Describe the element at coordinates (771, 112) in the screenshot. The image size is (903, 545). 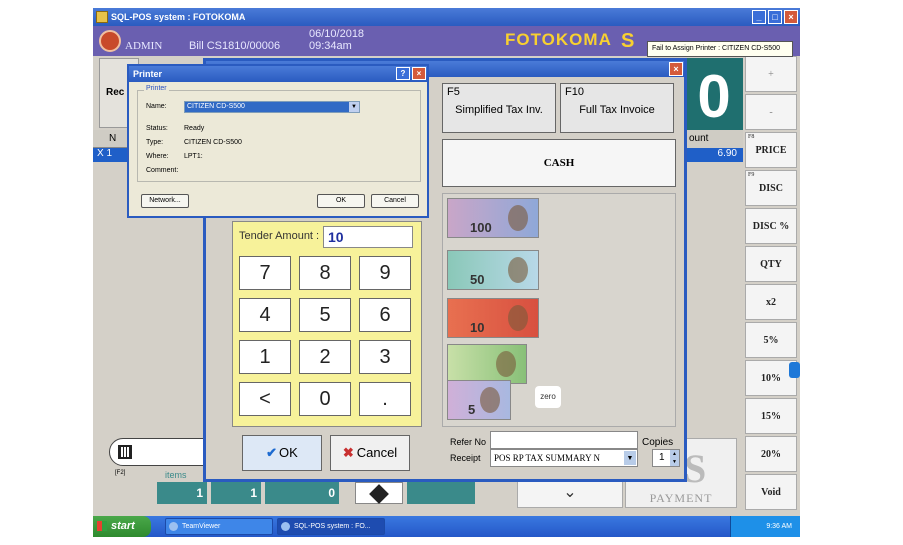
I see `minus-button: -` at that location.